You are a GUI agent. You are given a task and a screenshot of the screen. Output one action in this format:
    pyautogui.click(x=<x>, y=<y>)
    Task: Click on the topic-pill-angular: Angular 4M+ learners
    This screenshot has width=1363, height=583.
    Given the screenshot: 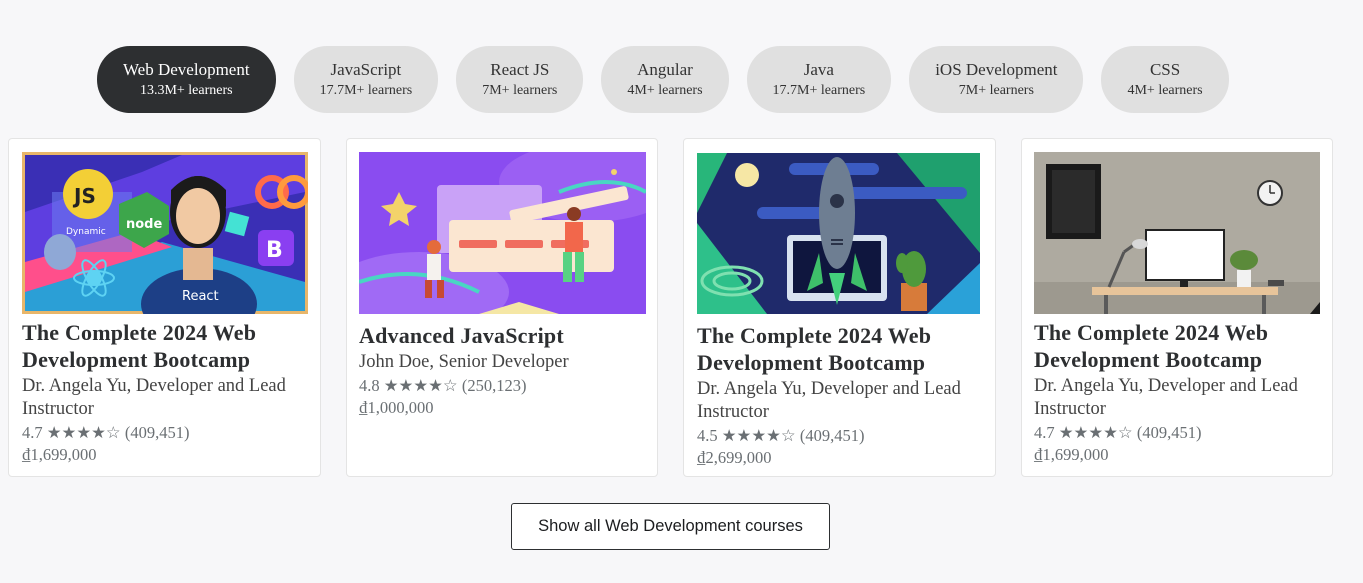 What is the action you would take?
    pyautogui.click(x=665, y=79)
    